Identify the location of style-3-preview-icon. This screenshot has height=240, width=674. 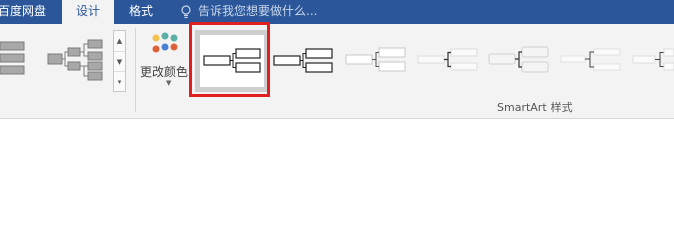
(375, 59).